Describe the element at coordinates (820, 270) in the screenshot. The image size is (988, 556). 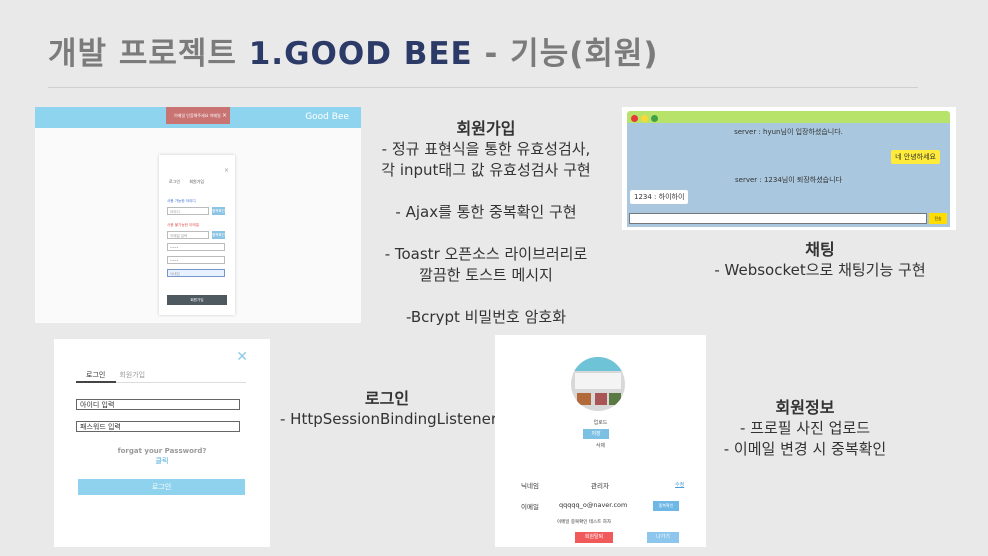
I see `chat-desc-line: - Websocket으로 채팅기능 구현` at that location.